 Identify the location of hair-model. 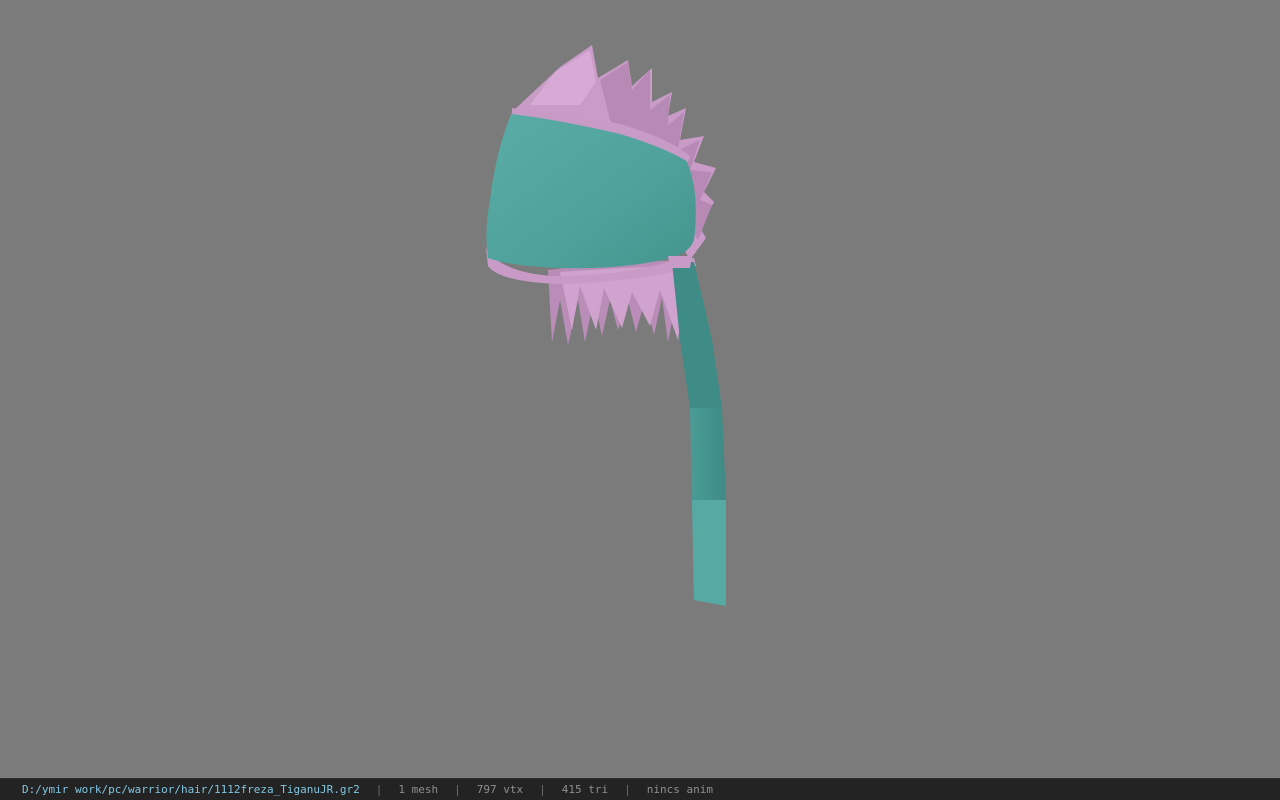
(606, 325).